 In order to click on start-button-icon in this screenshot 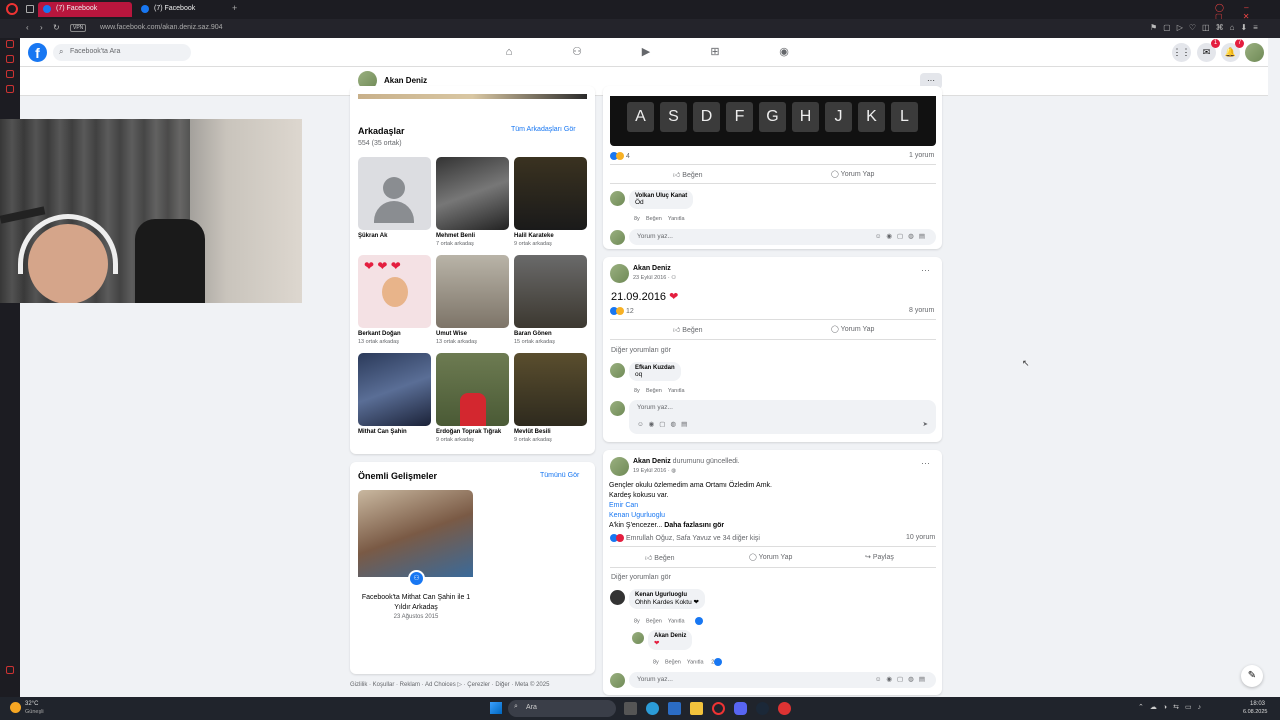, I will do `click(496, 708)`.